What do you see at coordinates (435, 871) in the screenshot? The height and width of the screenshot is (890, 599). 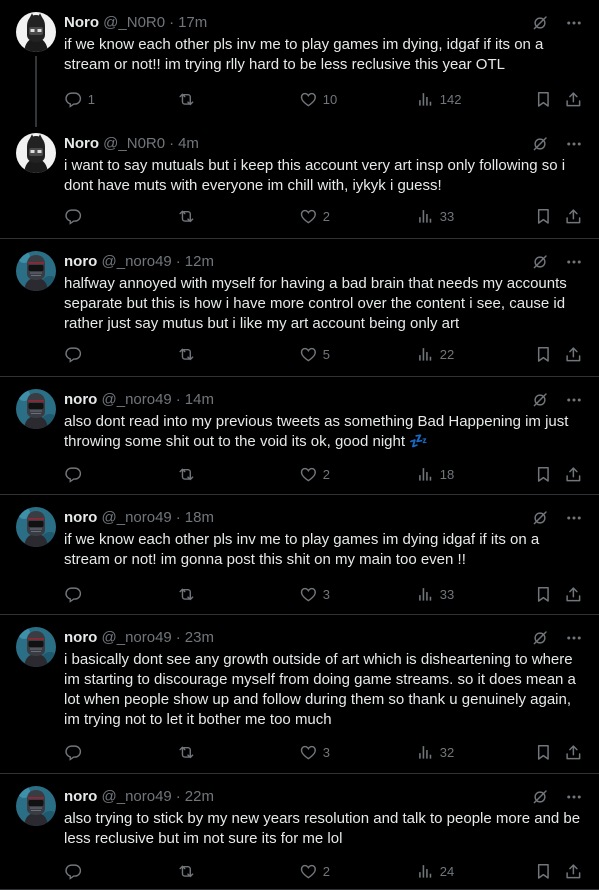 I see `views-button: 24` at bounding box center [435, 871].